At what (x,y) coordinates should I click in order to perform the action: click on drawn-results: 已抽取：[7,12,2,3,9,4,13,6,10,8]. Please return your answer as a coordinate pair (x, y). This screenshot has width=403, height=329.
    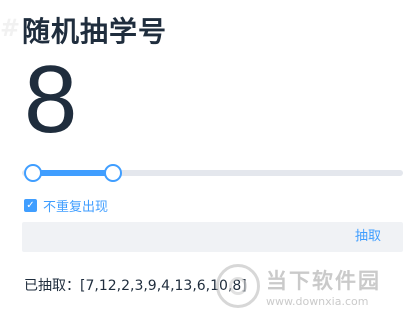
    Looking at the image, I should click on (135, 286).